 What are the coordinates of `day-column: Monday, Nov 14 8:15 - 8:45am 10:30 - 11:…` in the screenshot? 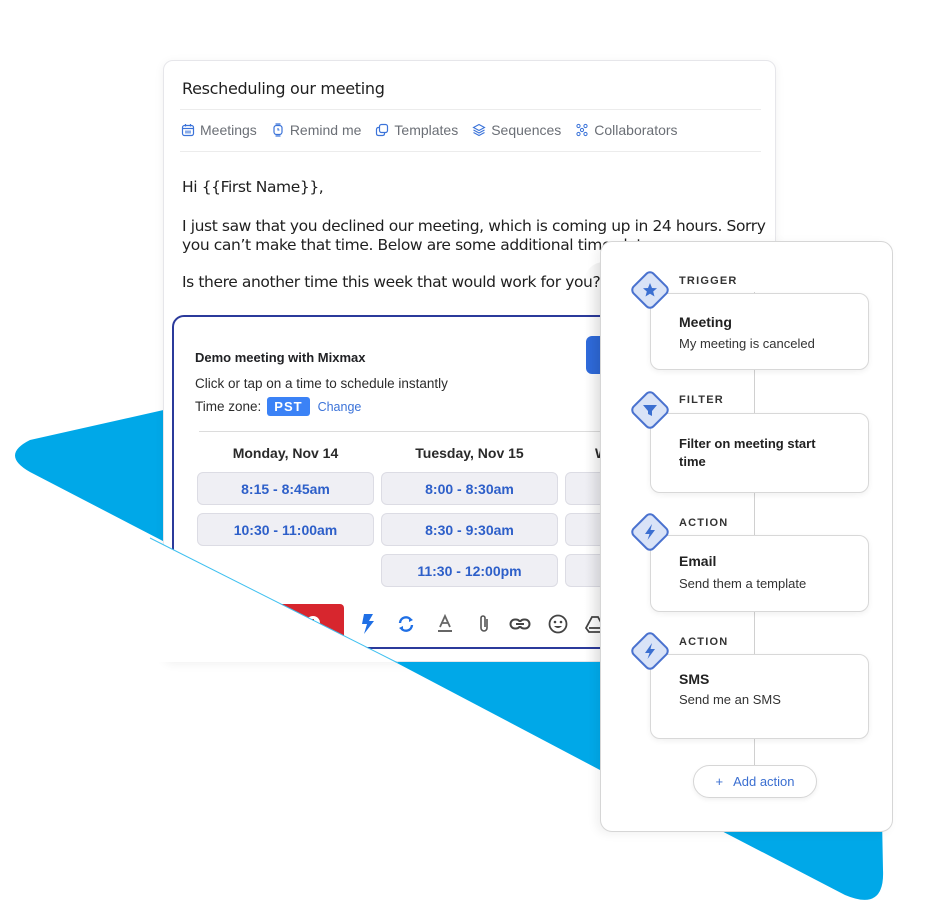 It's located at (285, 494).